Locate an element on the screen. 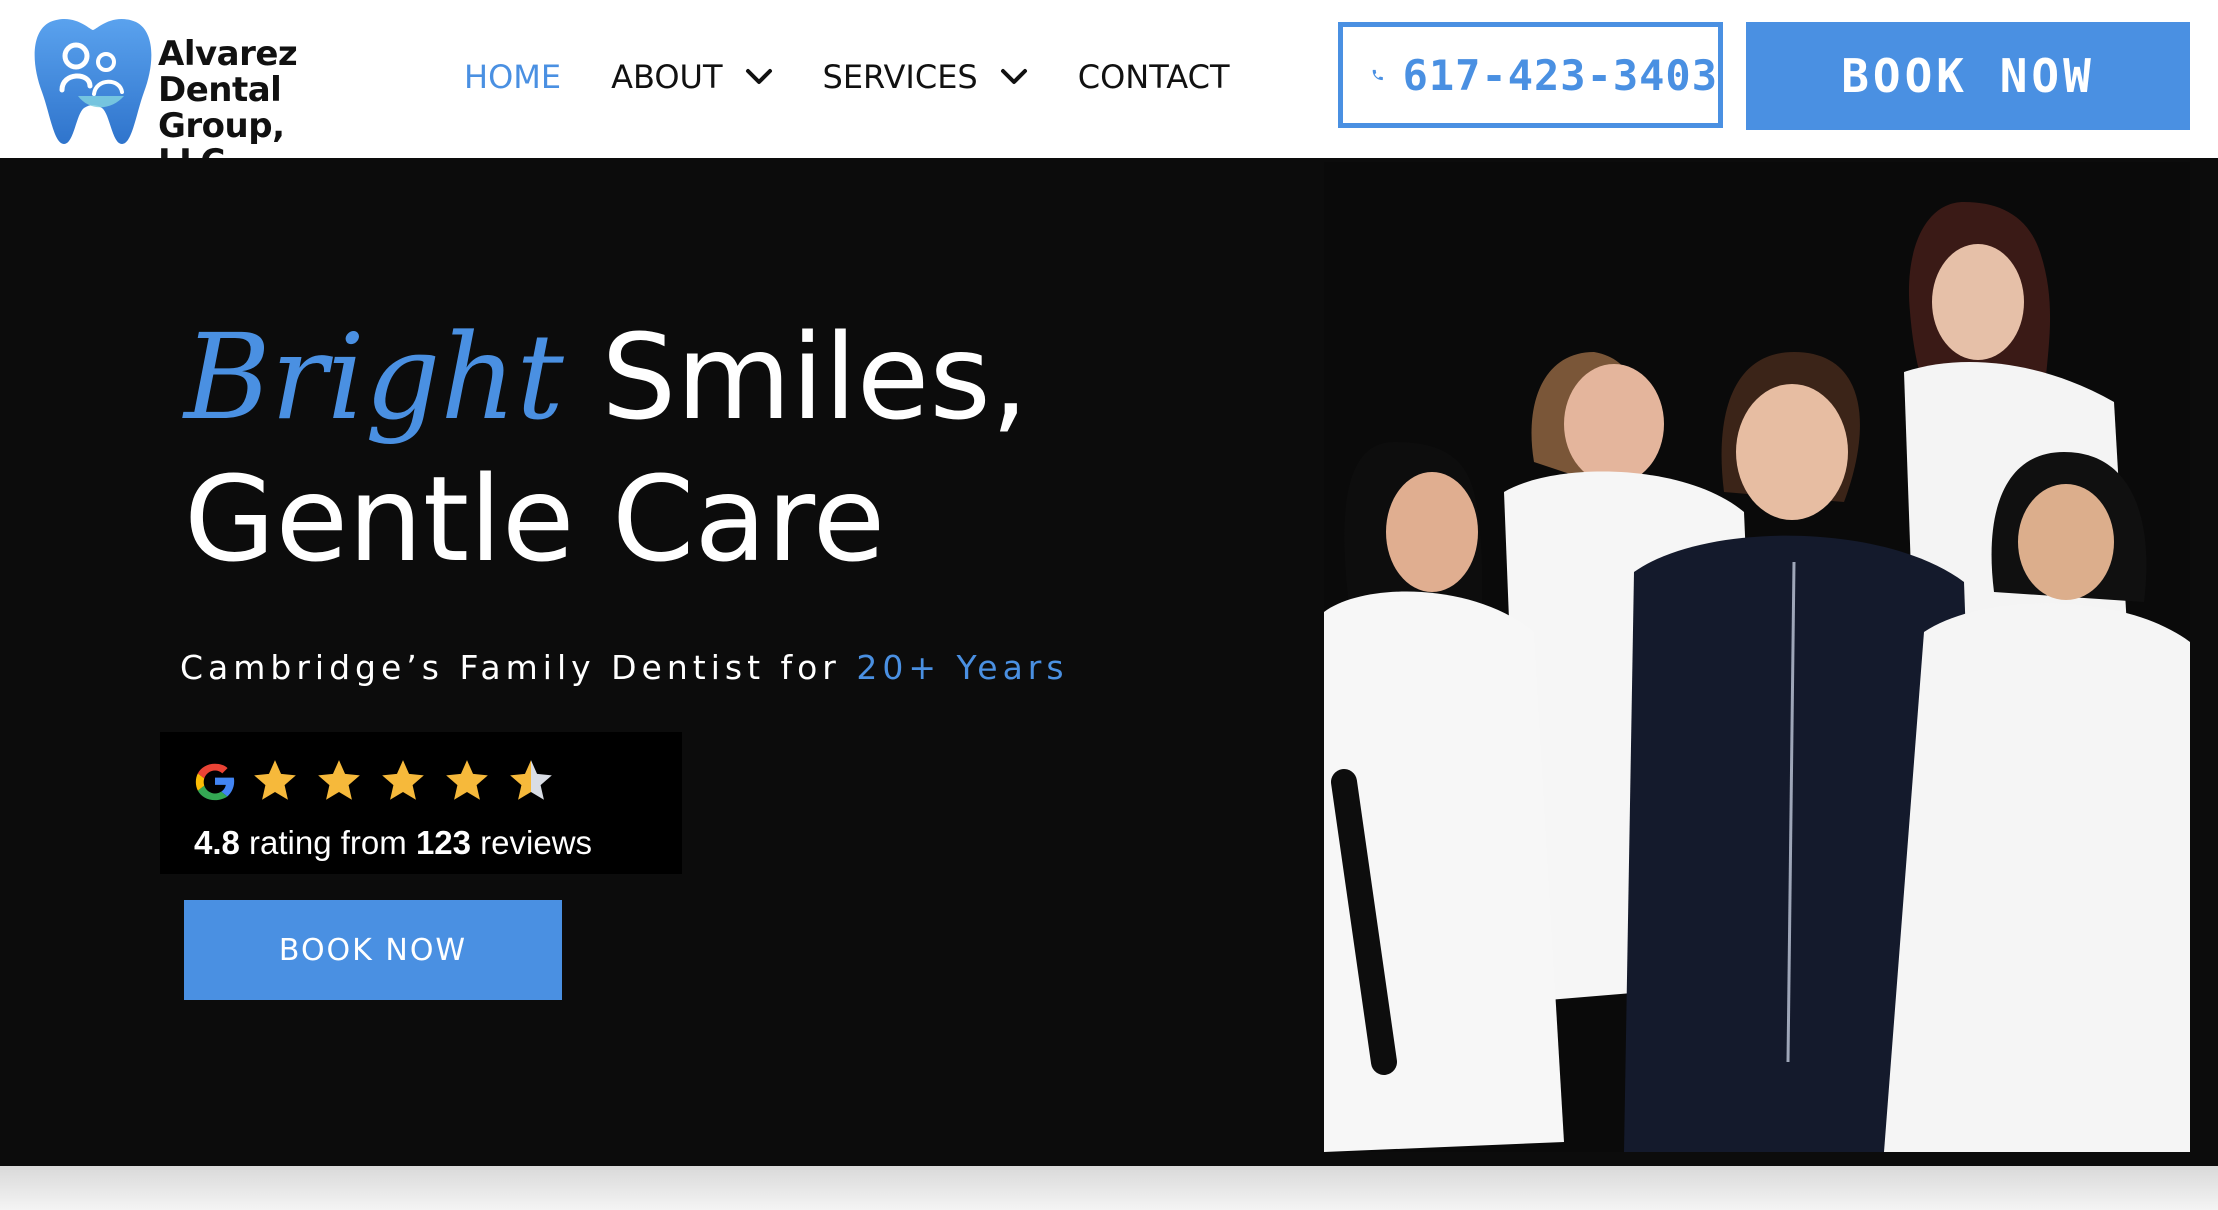 This screenshot has width=2218, height=1210. nav-item-about: ABOUT is located at coordinates (691, 77).